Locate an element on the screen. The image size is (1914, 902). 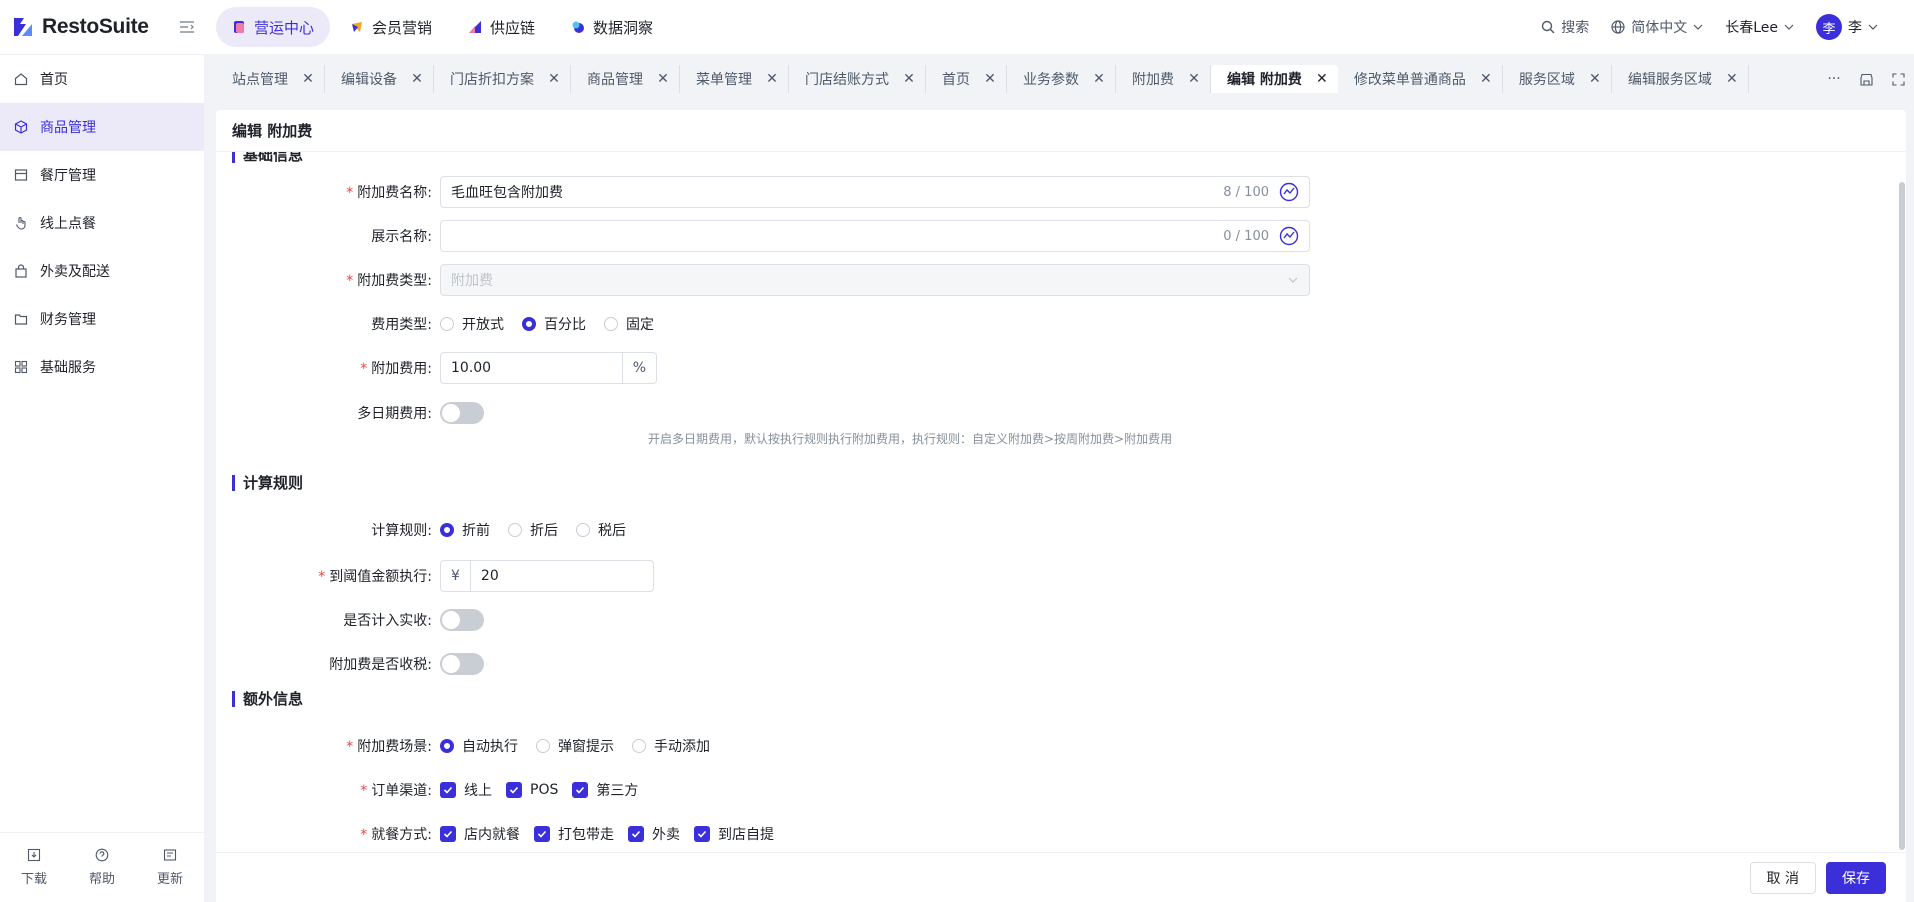
logo: RestoSuite is located at coordinates (102, 27).